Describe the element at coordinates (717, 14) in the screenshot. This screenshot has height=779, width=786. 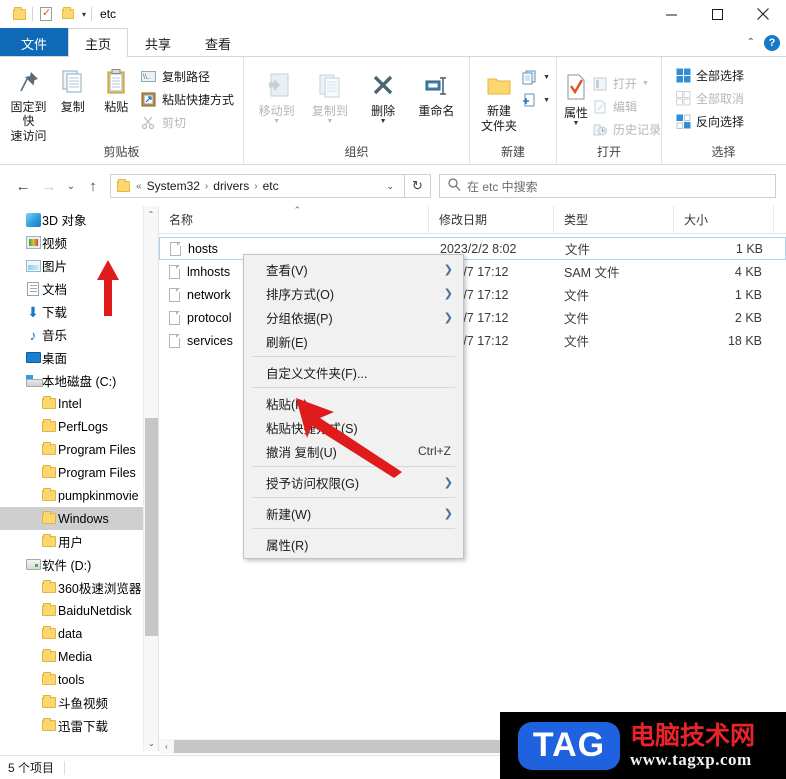
I see `maximize-button` at that location.